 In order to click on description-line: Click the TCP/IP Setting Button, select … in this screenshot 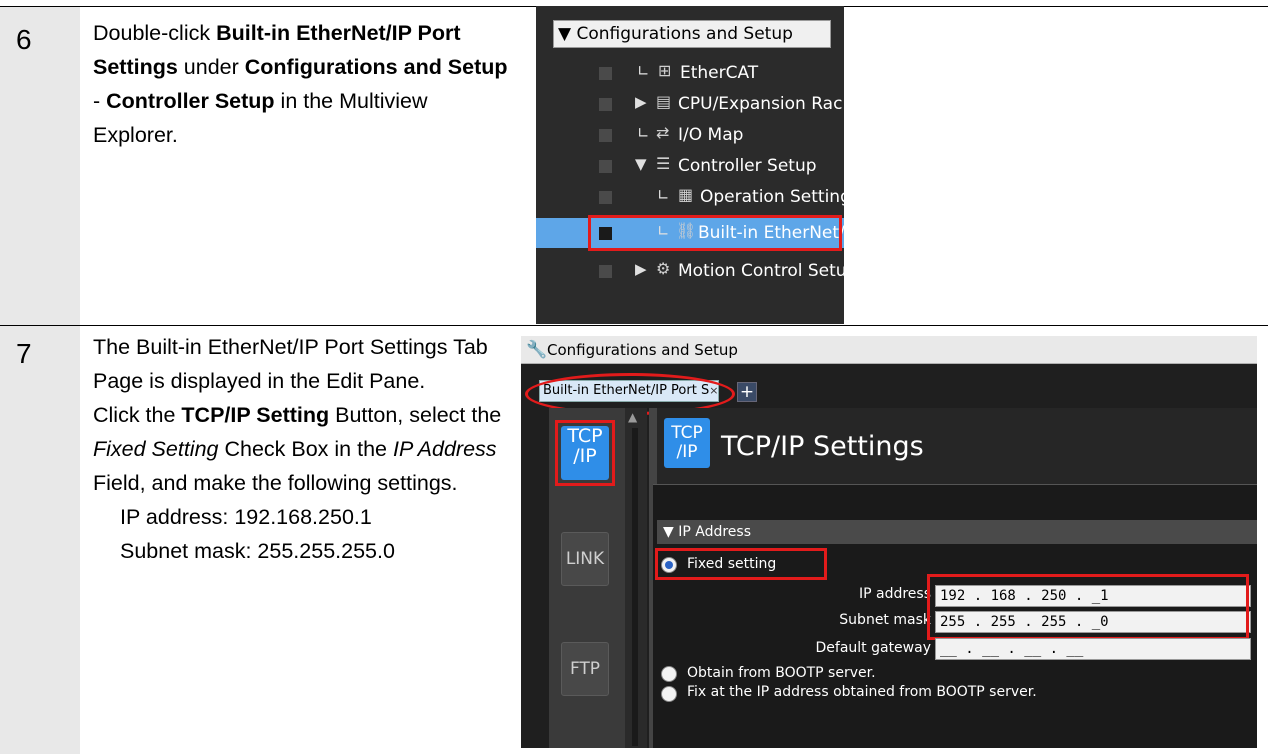, I will do `click(298, 449)`.